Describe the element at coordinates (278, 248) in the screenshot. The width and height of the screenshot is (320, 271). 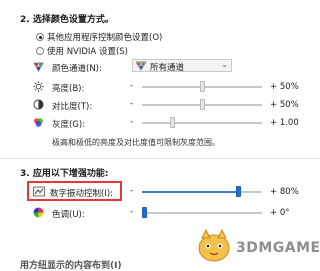
I see `watermark-text: 3DMGAME` at that location.